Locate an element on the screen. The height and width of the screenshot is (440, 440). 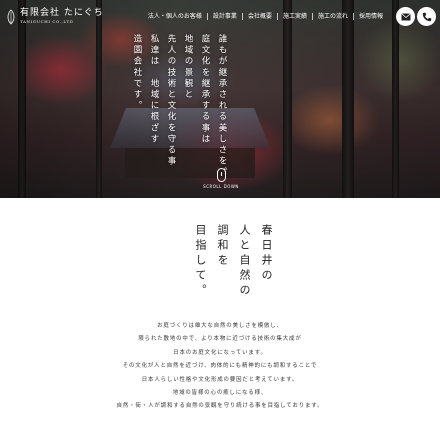
nav-item-flow: 施工の流れ is located at coordinates (333, 16).